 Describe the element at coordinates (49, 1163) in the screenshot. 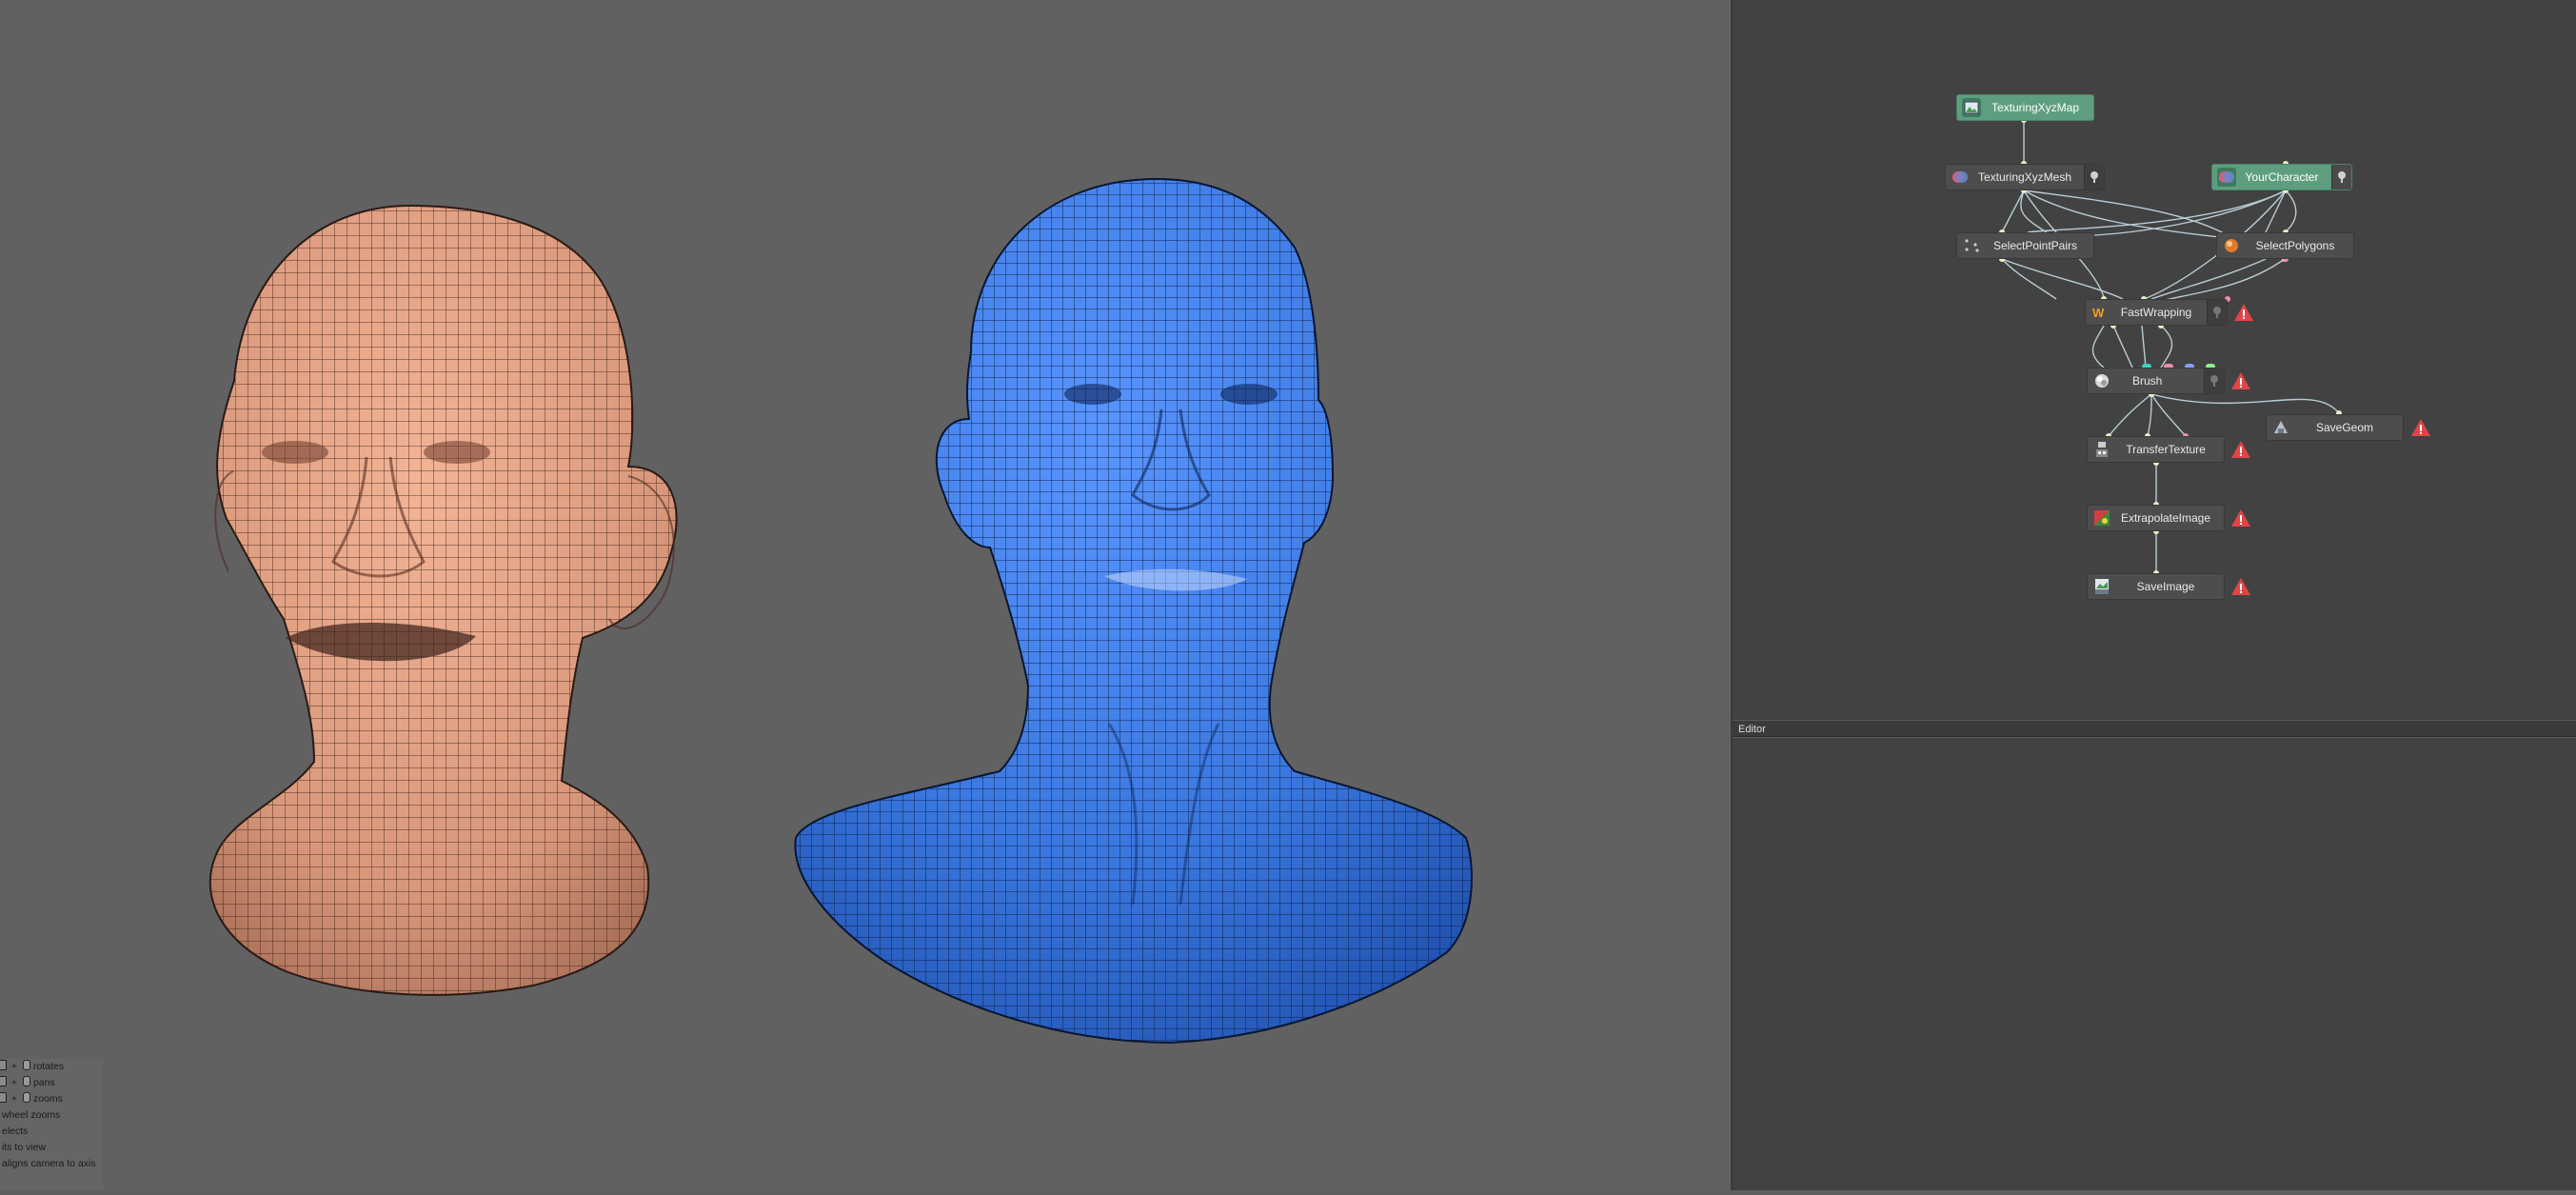

I see `help-line: aligns camera to axis` at that location.